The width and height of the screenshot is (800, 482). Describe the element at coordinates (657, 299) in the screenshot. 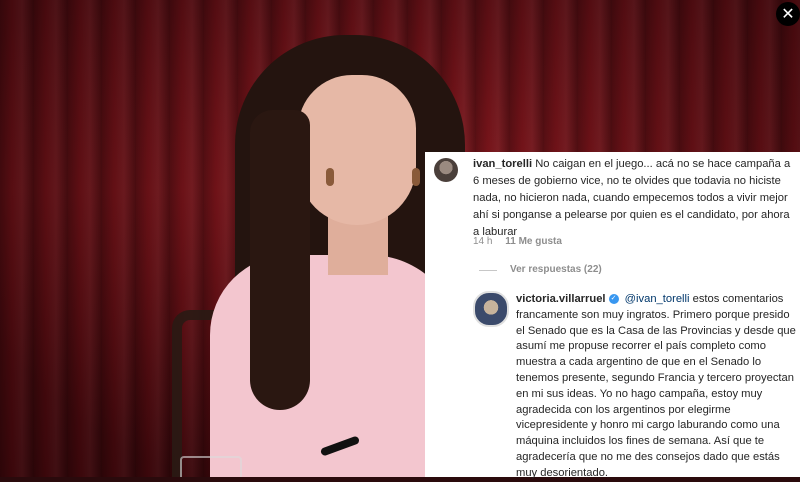

I see `mention-link: @ivan_torelli` at that location.